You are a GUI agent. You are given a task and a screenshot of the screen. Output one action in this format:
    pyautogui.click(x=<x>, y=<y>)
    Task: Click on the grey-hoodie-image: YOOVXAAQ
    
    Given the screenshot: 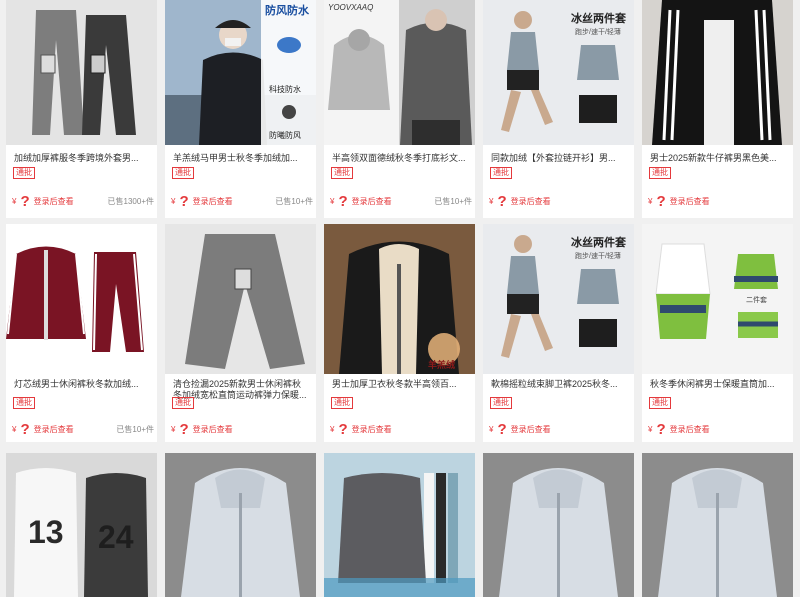 What is the action you would take?
    pyautogui.click(x=399, y=72)
    